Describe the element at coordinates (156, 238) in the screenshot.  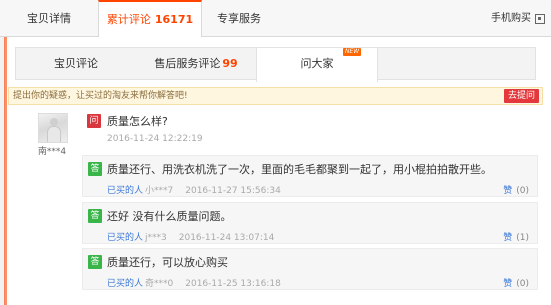
I see `buyer-name: j***3` at that location.